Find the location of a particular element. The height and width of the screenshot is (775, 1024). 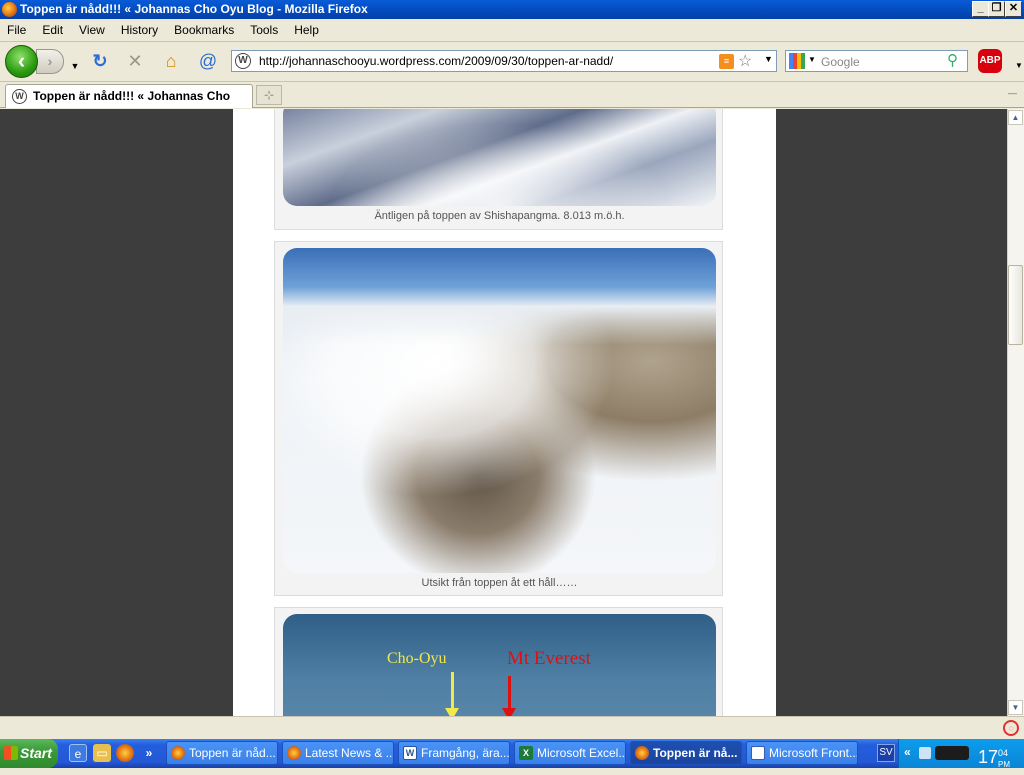

start-button: Start is located at coordinates (29, 753).